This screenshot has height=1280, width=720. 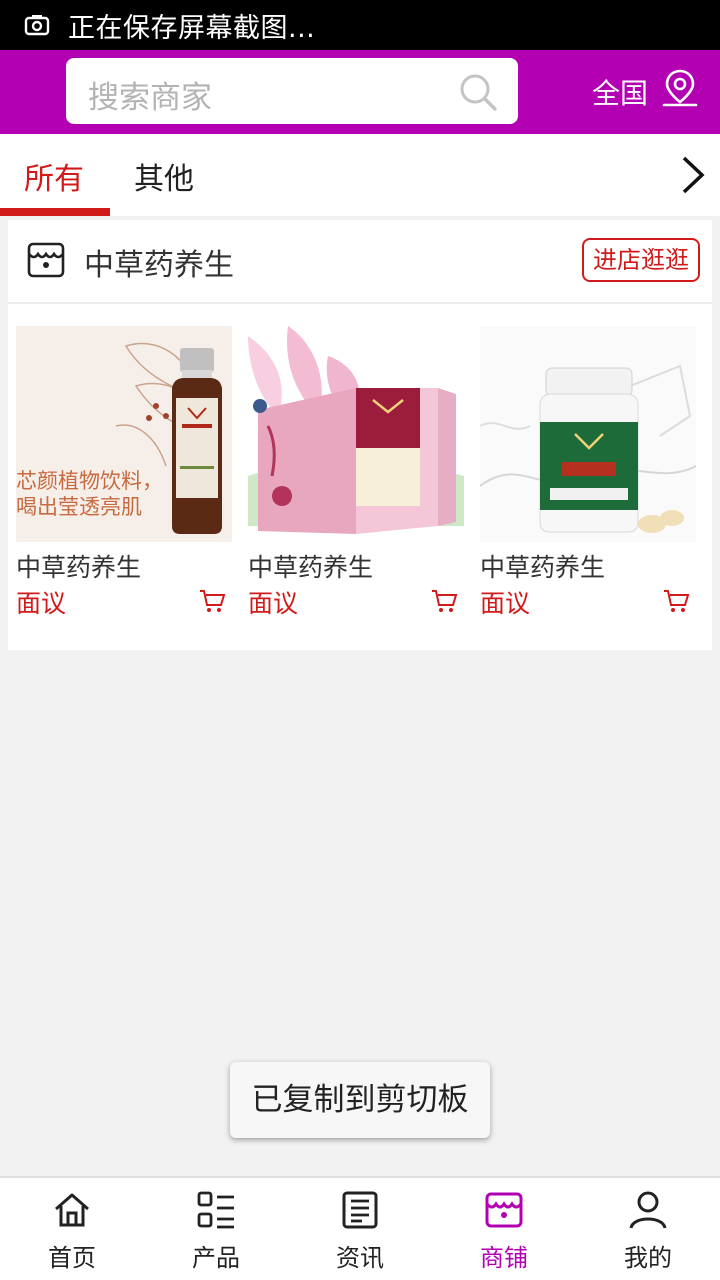 I want to click on product-image-caption-line2: 喝出莹透亮肌, so click(x=79, y=507).